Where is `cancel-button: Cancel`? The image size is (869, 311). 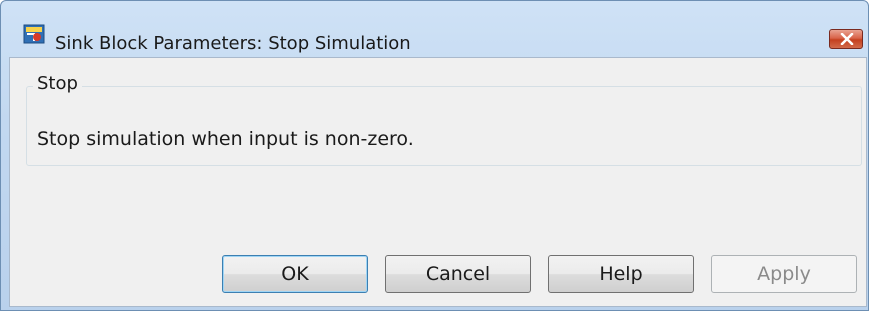
cancel-button: Cancel is located at coordinates (458, 274).